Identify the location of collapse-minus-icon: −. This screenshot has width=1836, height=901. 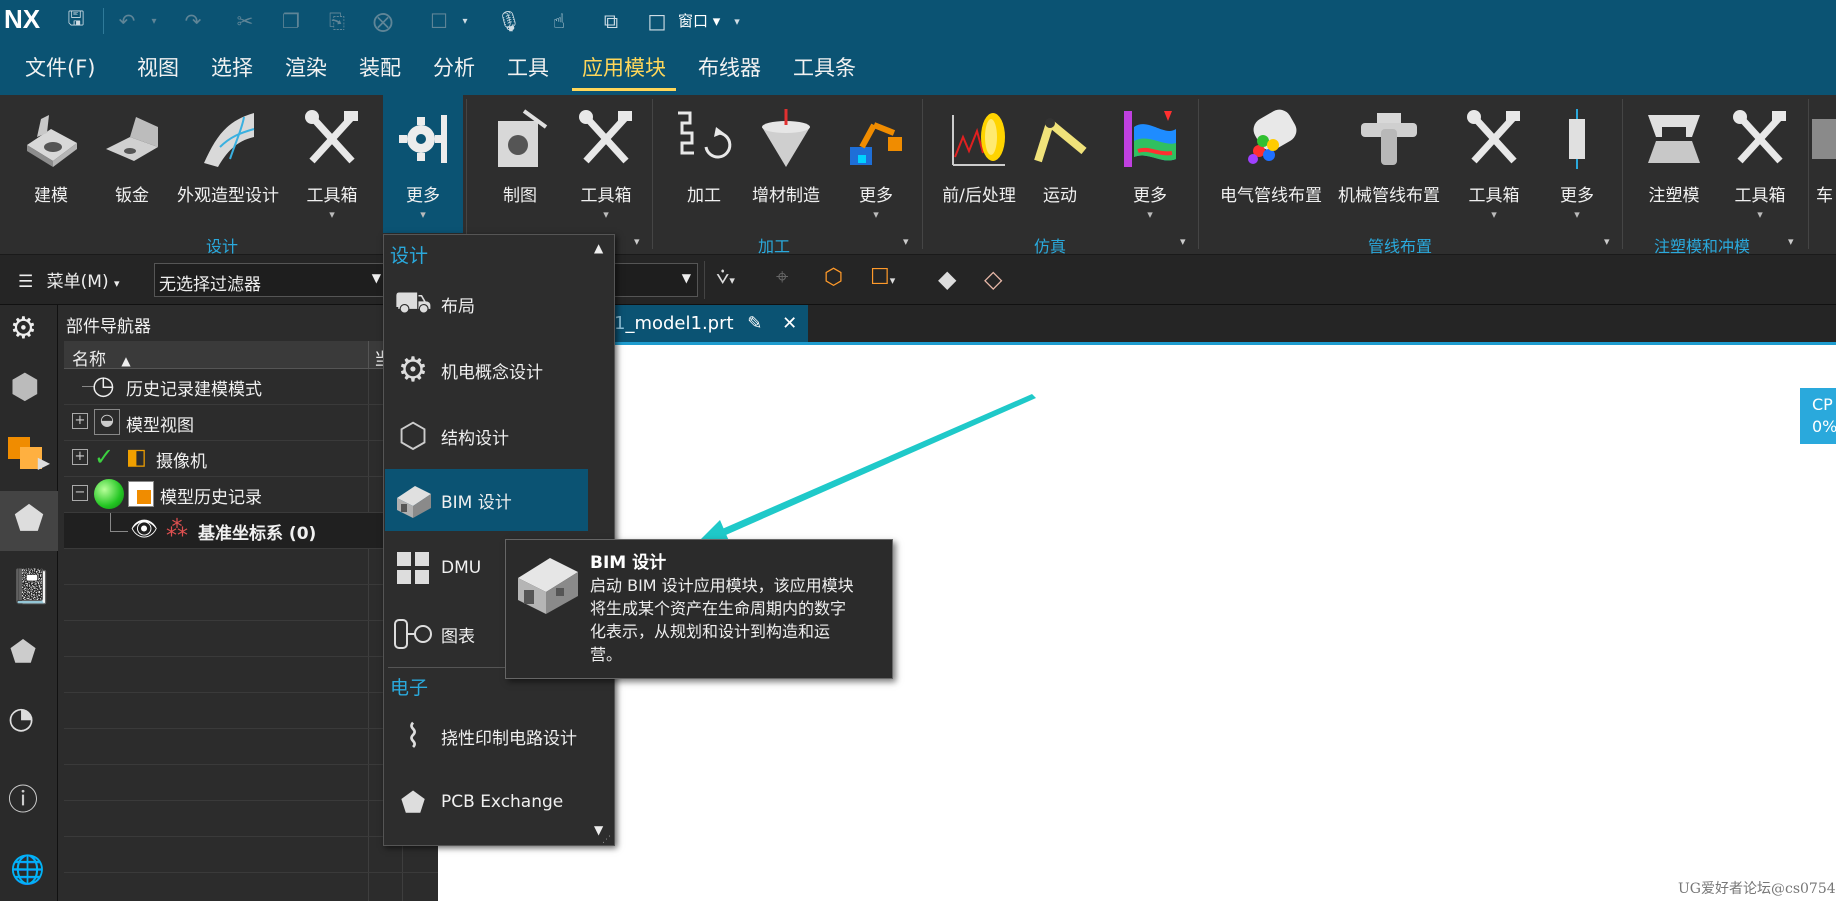
(80, 493).